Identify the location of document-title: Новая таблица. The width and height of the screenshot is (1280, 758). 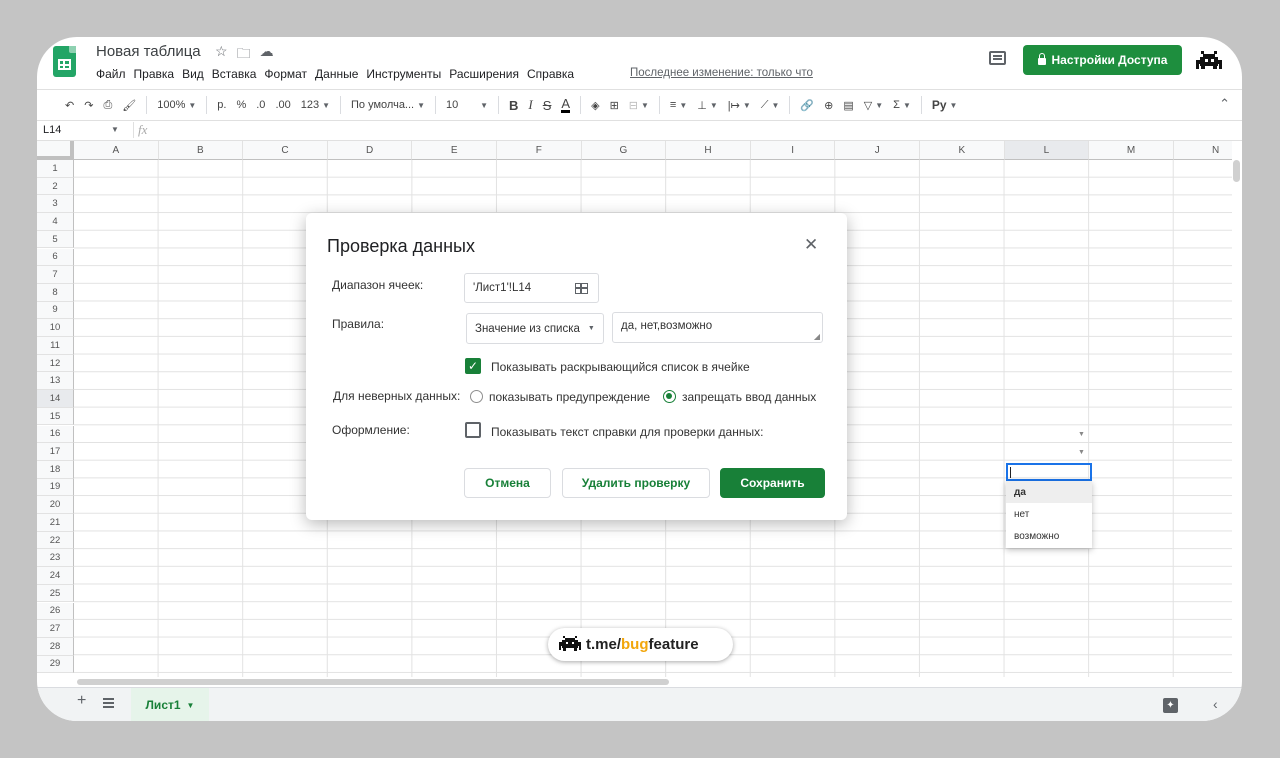
(148, 51).